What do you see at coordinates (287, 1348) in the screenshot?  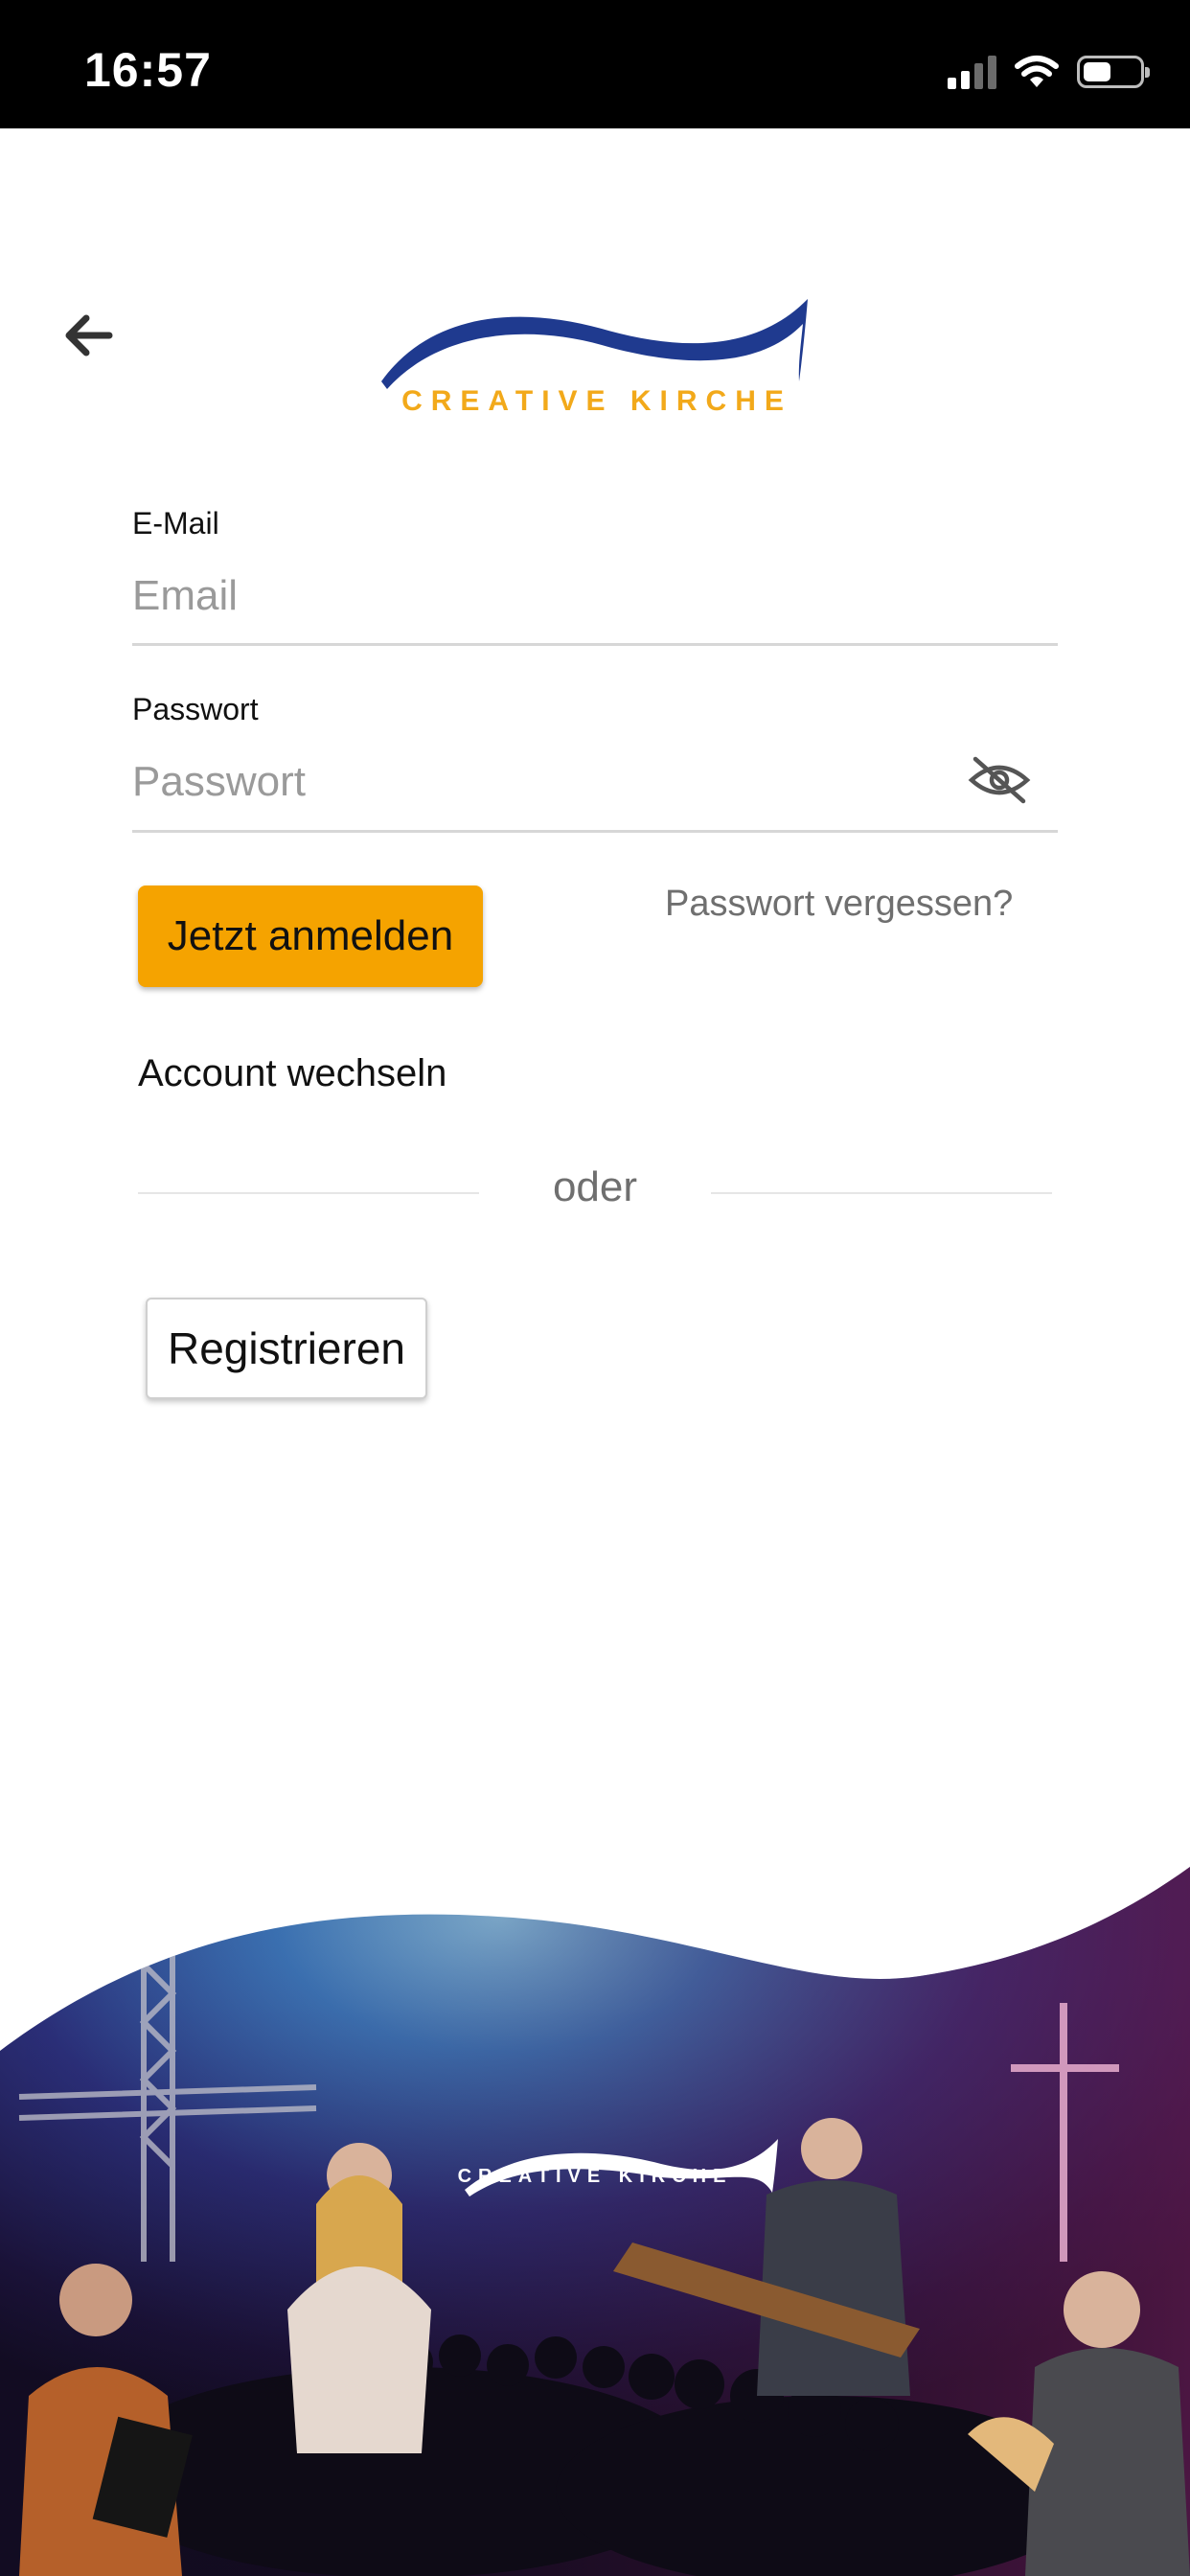 I see `register-button: Registrieren` at bounding box center [287, 1348].